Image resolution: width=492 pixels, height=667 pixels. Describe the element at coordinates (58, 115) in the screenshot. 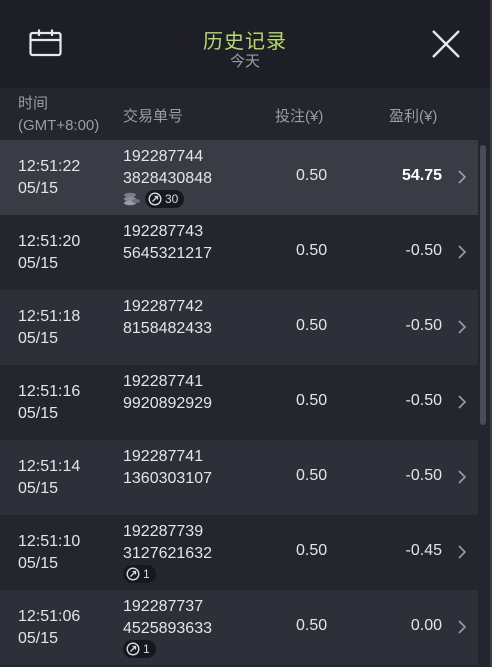

I see `col-time: 时间 (GMT+8:00)` at that location.